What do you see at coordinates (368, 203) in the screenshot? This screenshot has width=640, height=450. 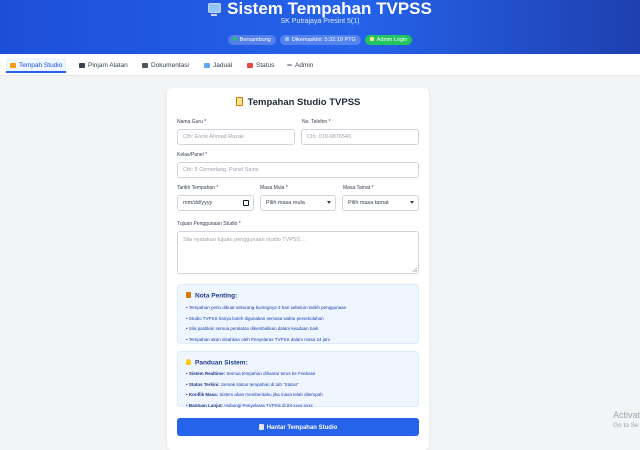 I see `masa-tamat-value: Pilih masa tamat` at bounding box center [368, 203].